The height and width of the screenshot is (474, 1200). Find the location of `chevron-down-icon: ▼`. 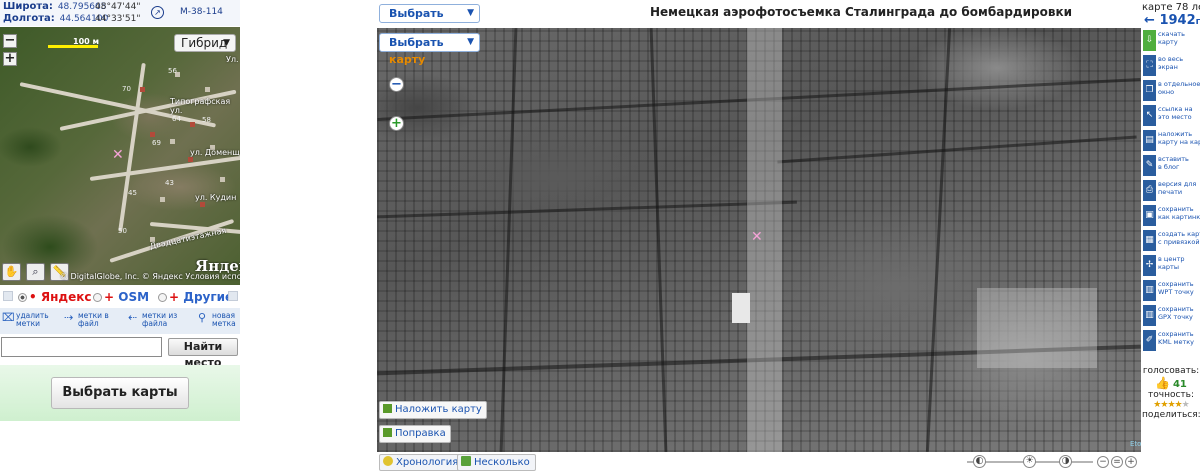

chevron-down-icon: ▼ is located at coordinates (226, 43).